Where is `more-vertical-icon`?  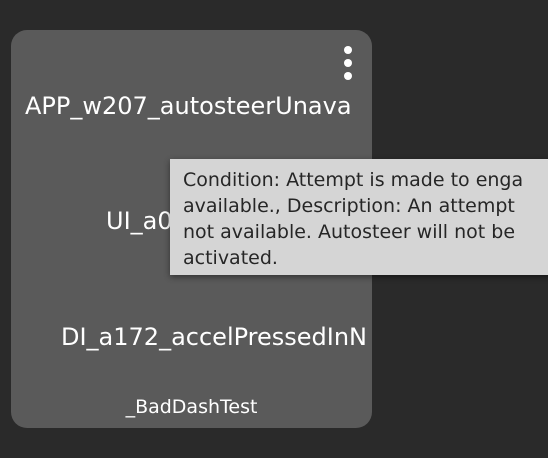 more-vertical-icon is located at coordinates (348, 63).